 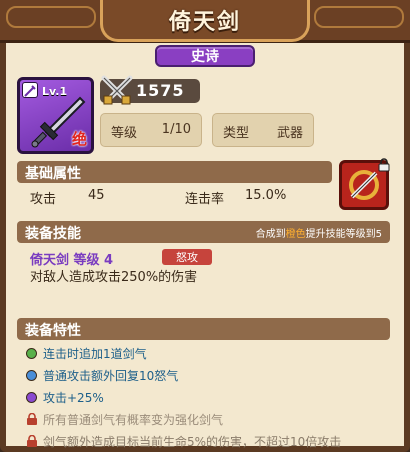 What do you see at coordinates (187, 257) in the screenshot?
I see `skill-tag: 怒攻` at bounding box center [187, 257].